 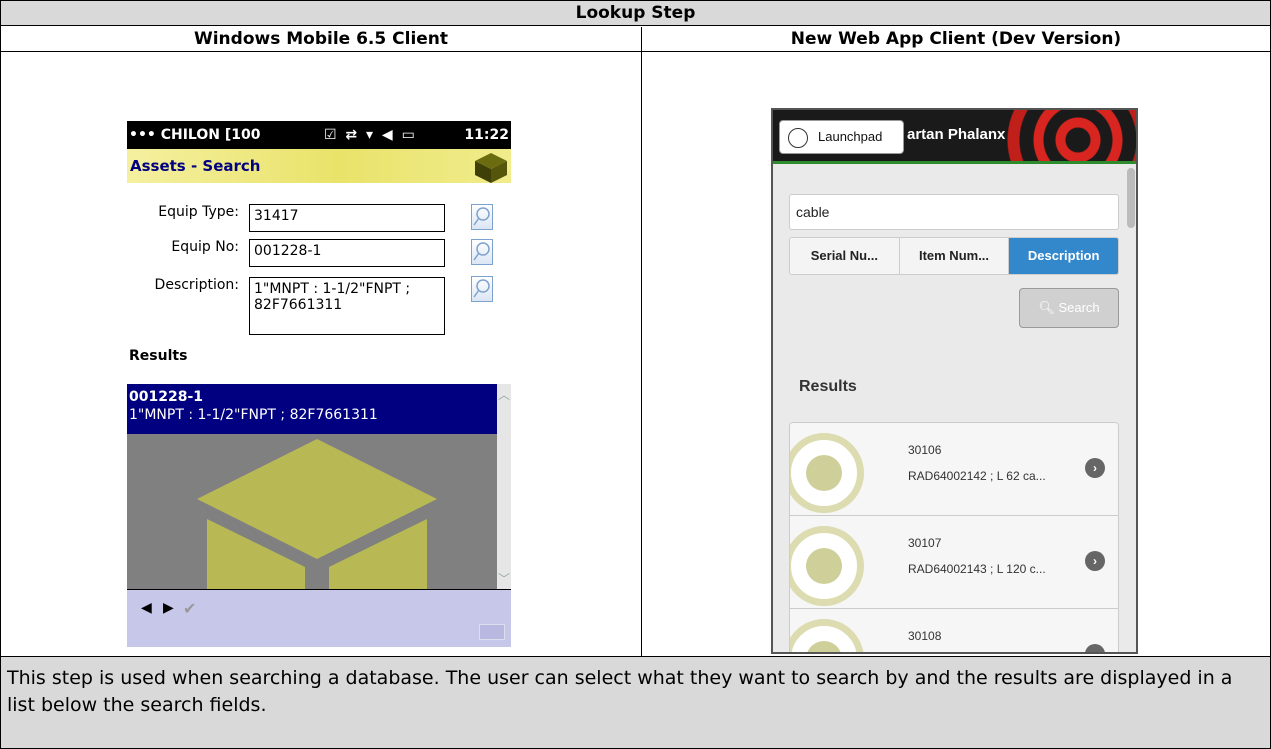 I want to click on web-search-input: cable, so click(x=954, y=212).